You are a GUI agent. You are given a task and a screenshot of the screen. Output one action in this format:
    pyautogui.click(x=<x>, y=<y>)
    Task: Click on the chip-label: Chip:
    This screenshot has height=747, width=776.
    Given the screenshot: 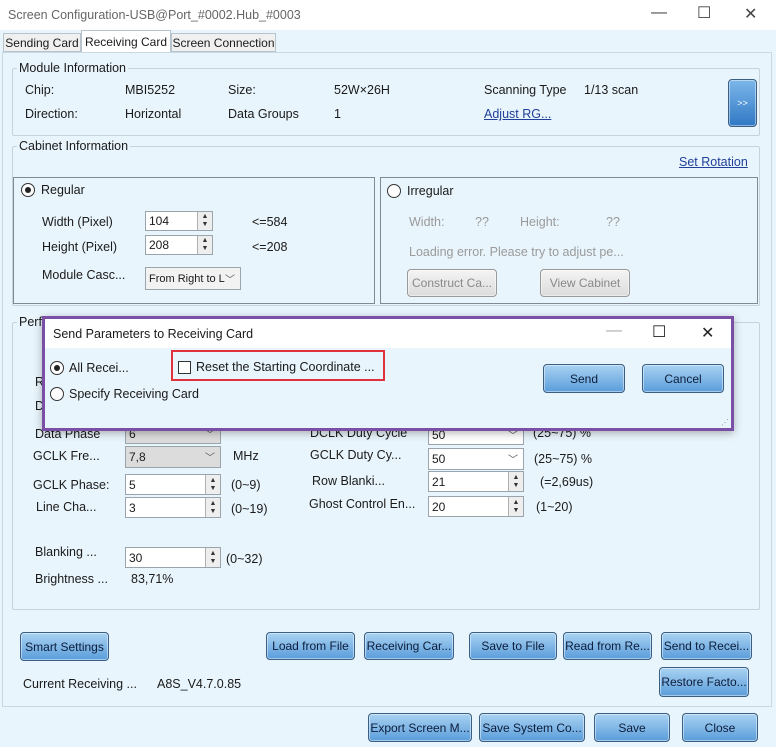 What is the action you would take?
    pyautogui.click(x=40, y=90)
    